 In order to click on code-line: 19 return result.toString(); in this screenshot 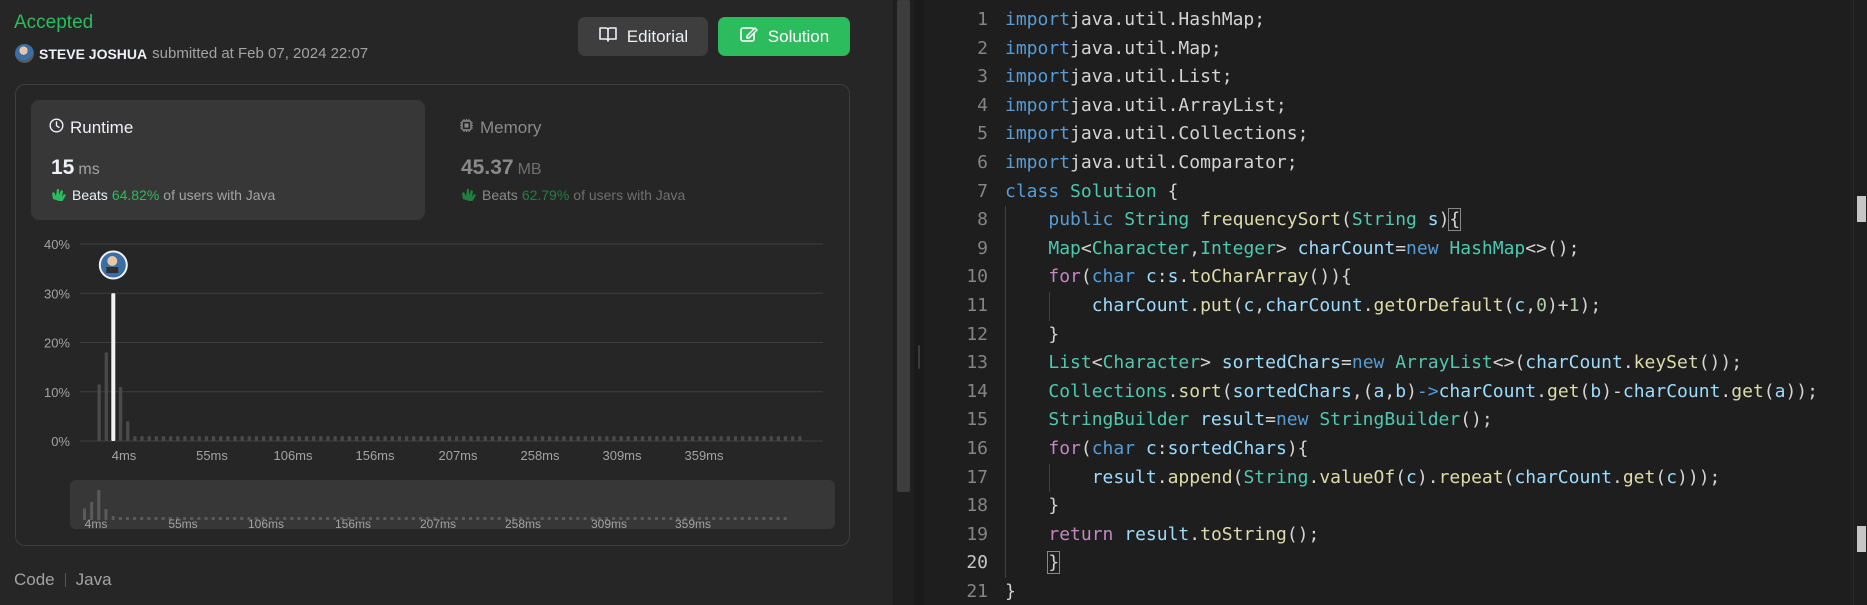, I will do `click(1395, 535)`.